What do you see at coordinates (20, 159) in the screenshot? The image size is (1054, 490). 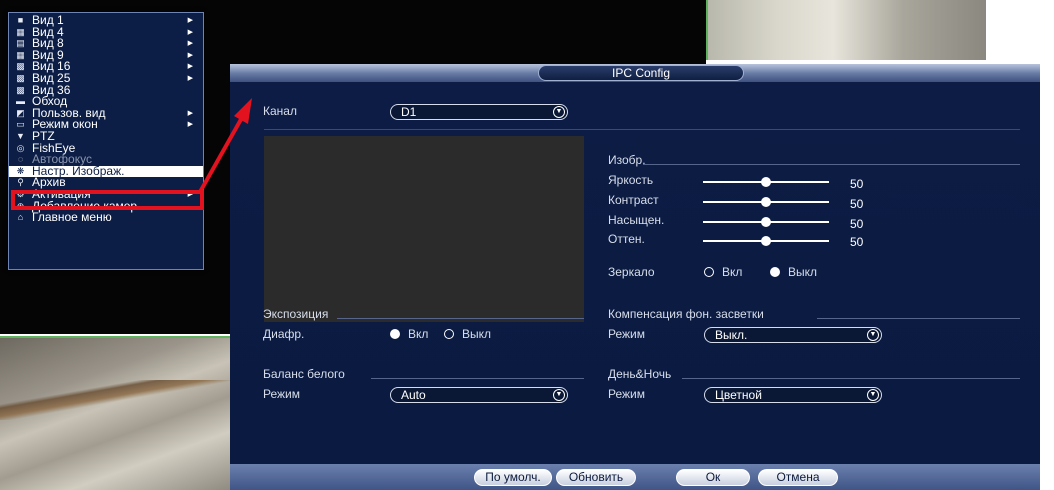 I see `autofocus-icon: ◌` at bounding box center [20, 159].